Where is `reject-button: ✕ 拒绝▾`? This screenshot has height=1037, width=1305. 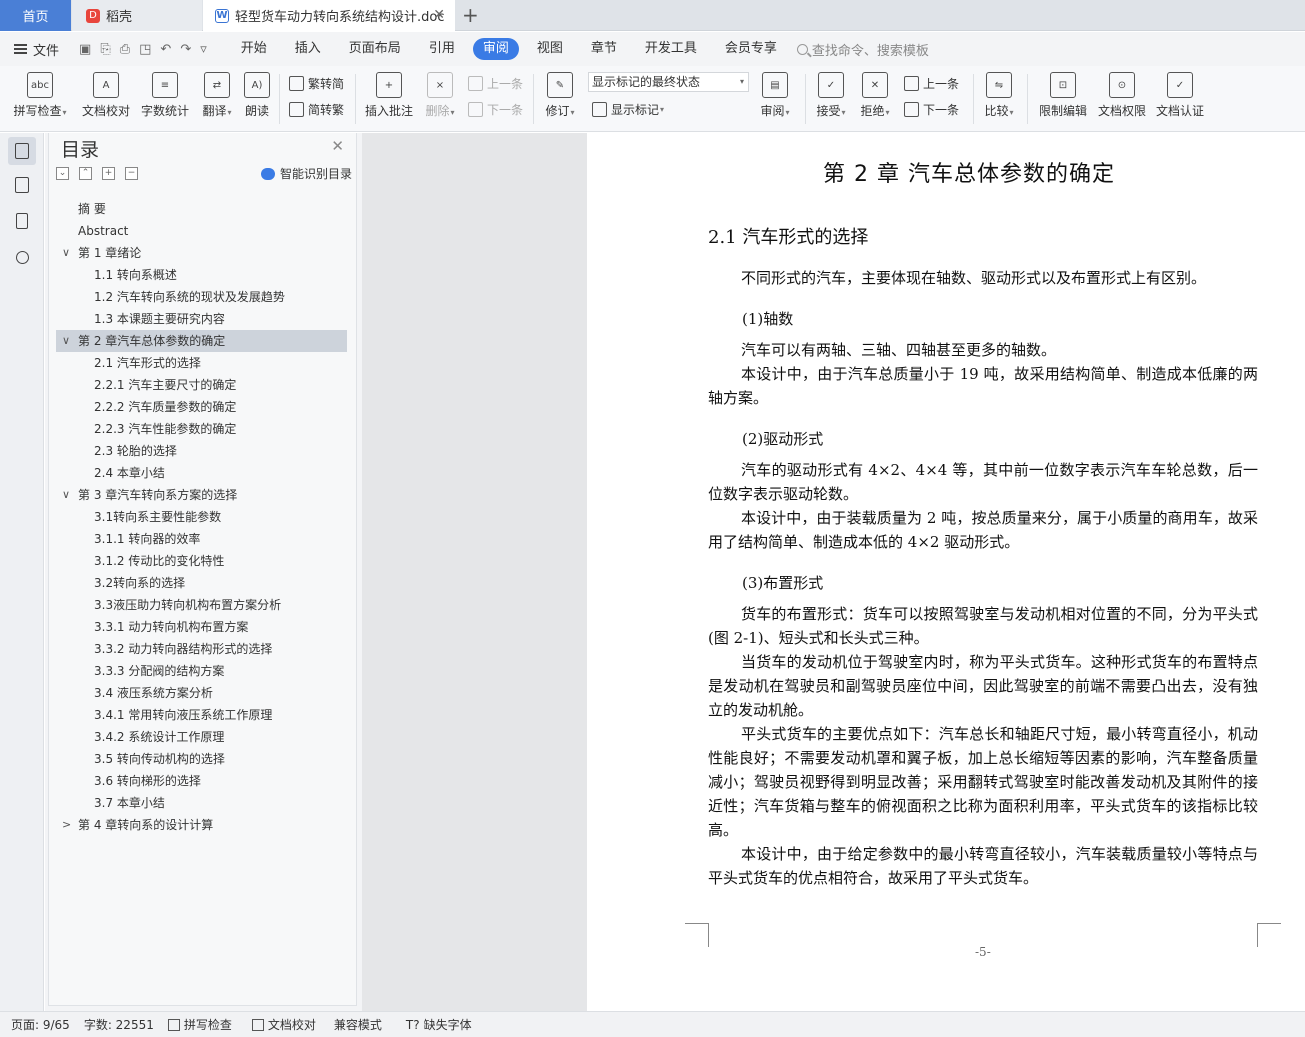
reject-button: ✕ 拒绝▾ is located at coordinates (875, 92).